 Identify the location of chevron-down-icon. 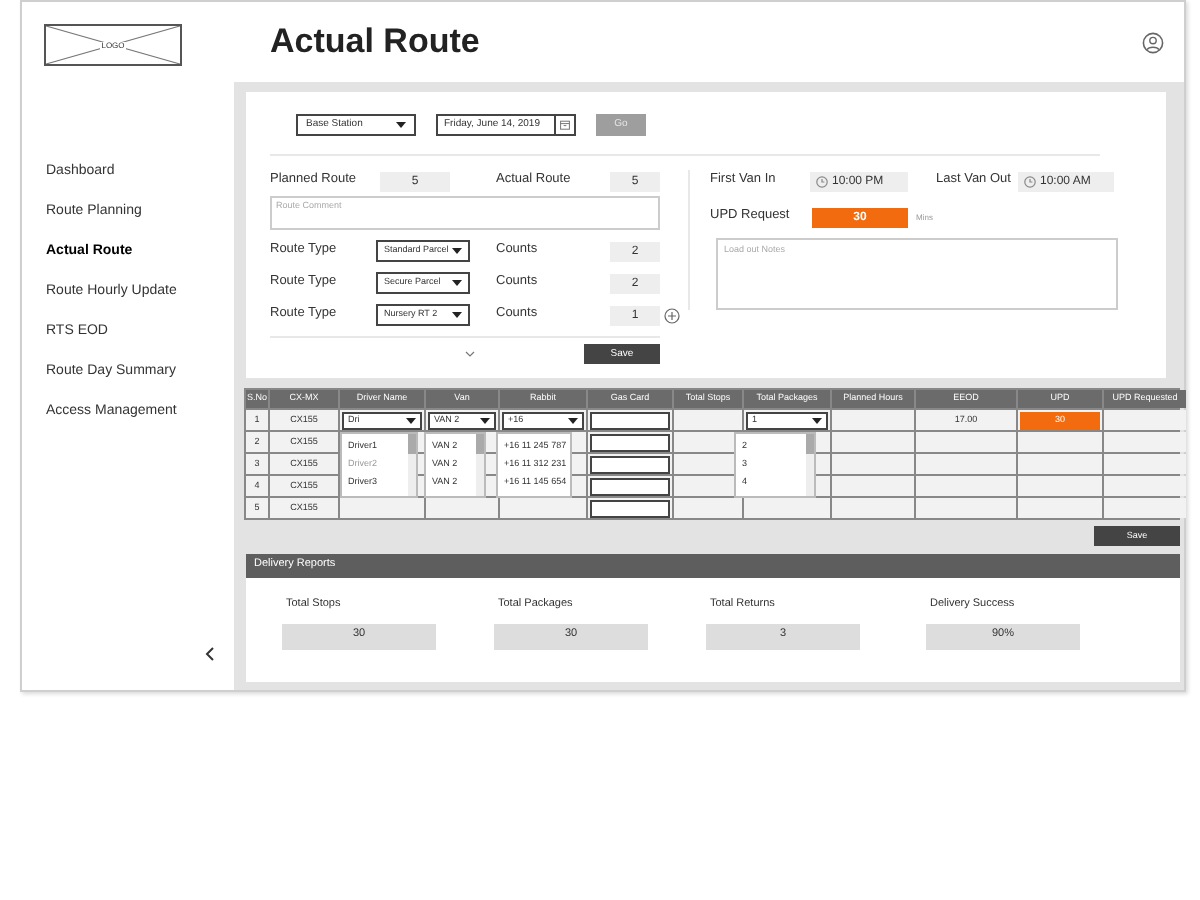
(470, 354).